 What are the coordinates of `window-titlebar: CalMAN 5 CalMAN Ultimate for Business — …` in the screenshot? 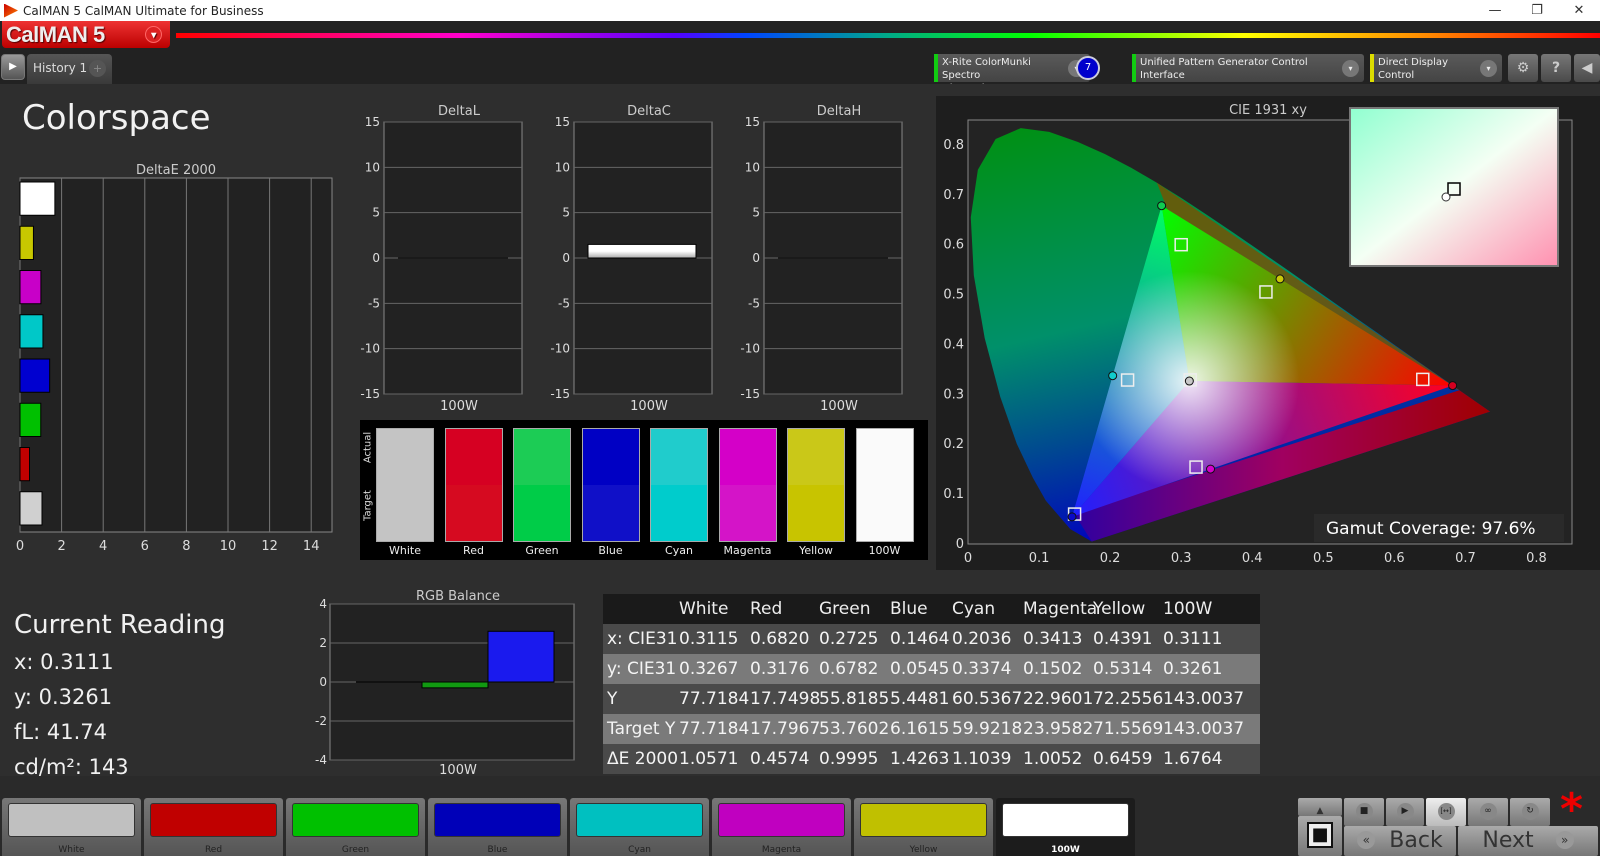 It's located at (800, 10).